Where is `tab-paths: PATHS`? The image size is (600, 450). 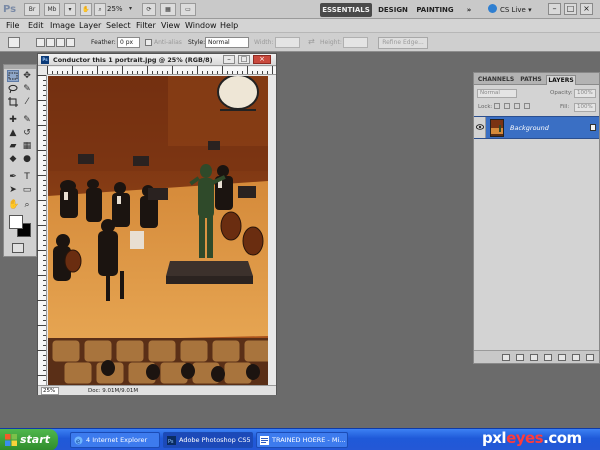
tab-paths: PATHS is located at coordinates (531, 80).